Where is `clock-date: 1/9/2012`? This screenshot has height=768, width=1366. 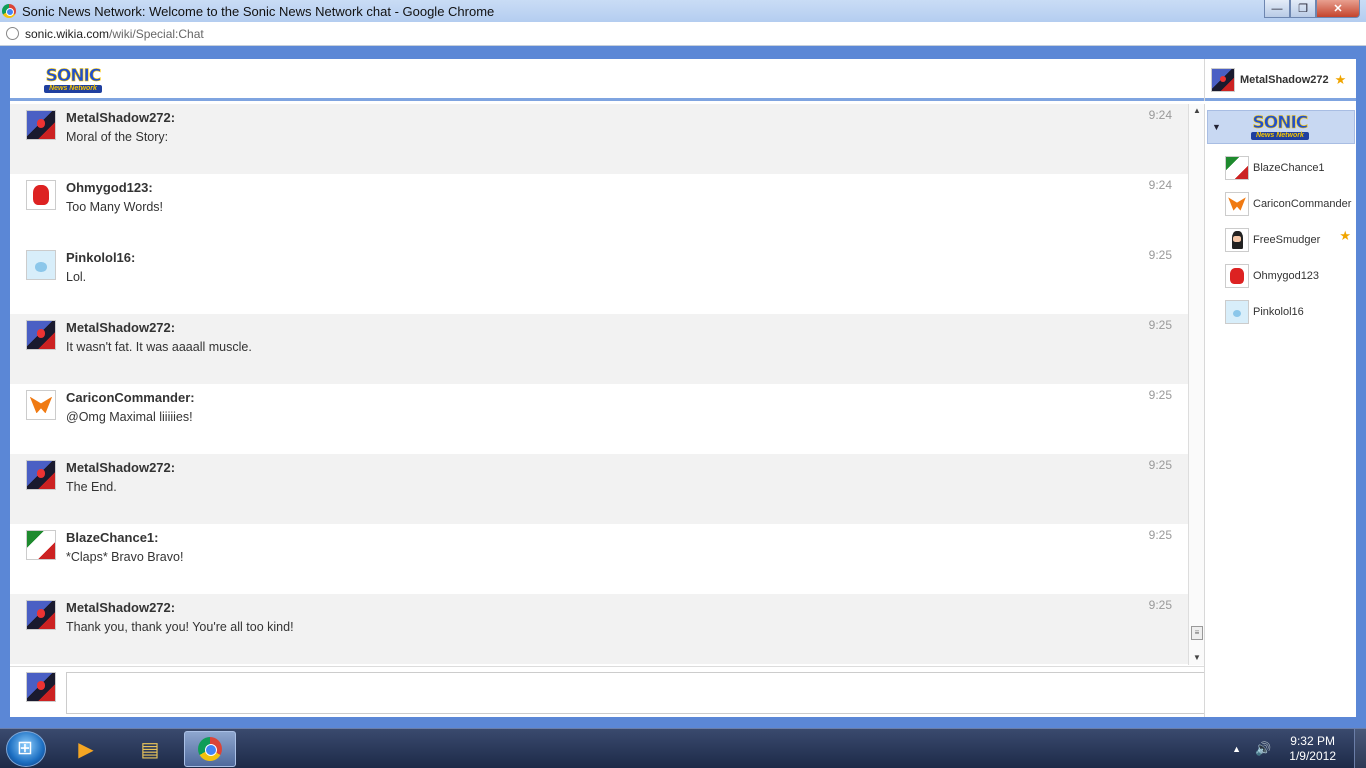 clock-date: 1/9/2012 is located at coordinates (1312, 756).